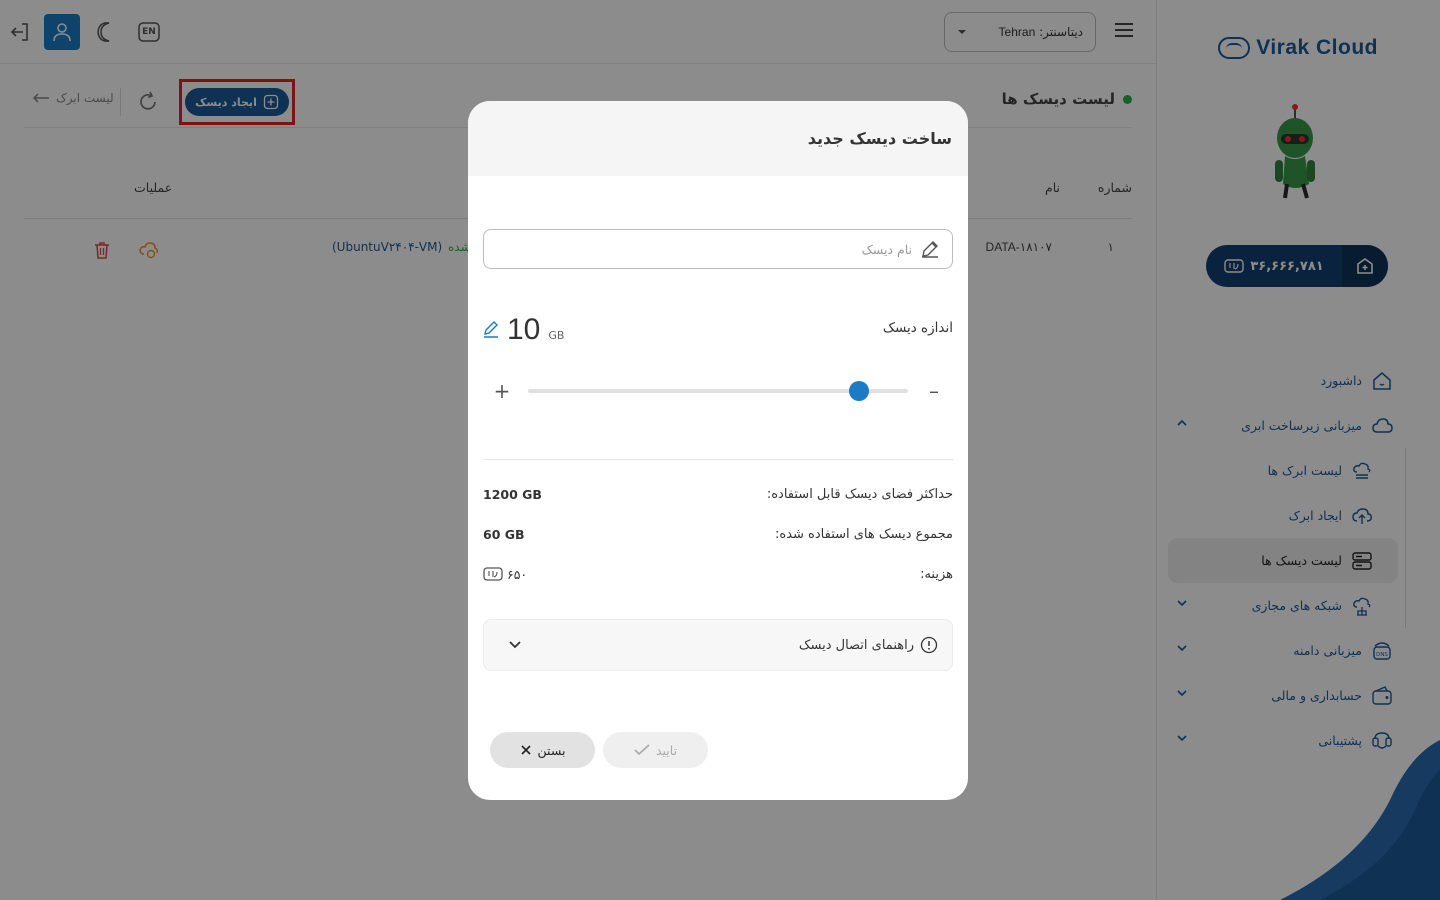 This screenshot has width=1440, height=900. What do you see at coordinates (917, 328) in the screenshot?
I see `disk-size-label: اندازه دیسک` at bounding box center [917, 328].